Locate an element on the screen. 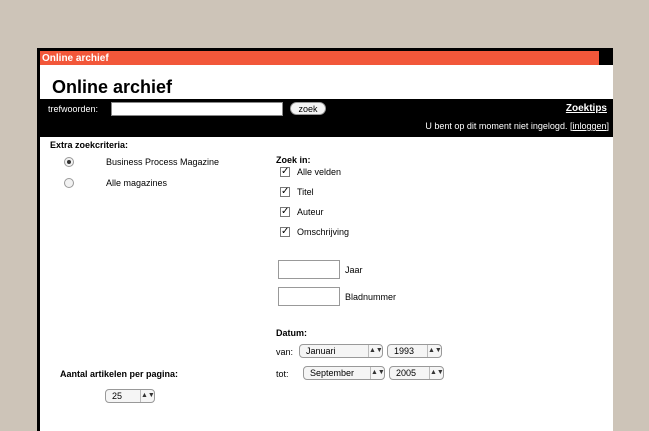  per-page-select: 25 ▲▼ is located at coordinates (130, 396).